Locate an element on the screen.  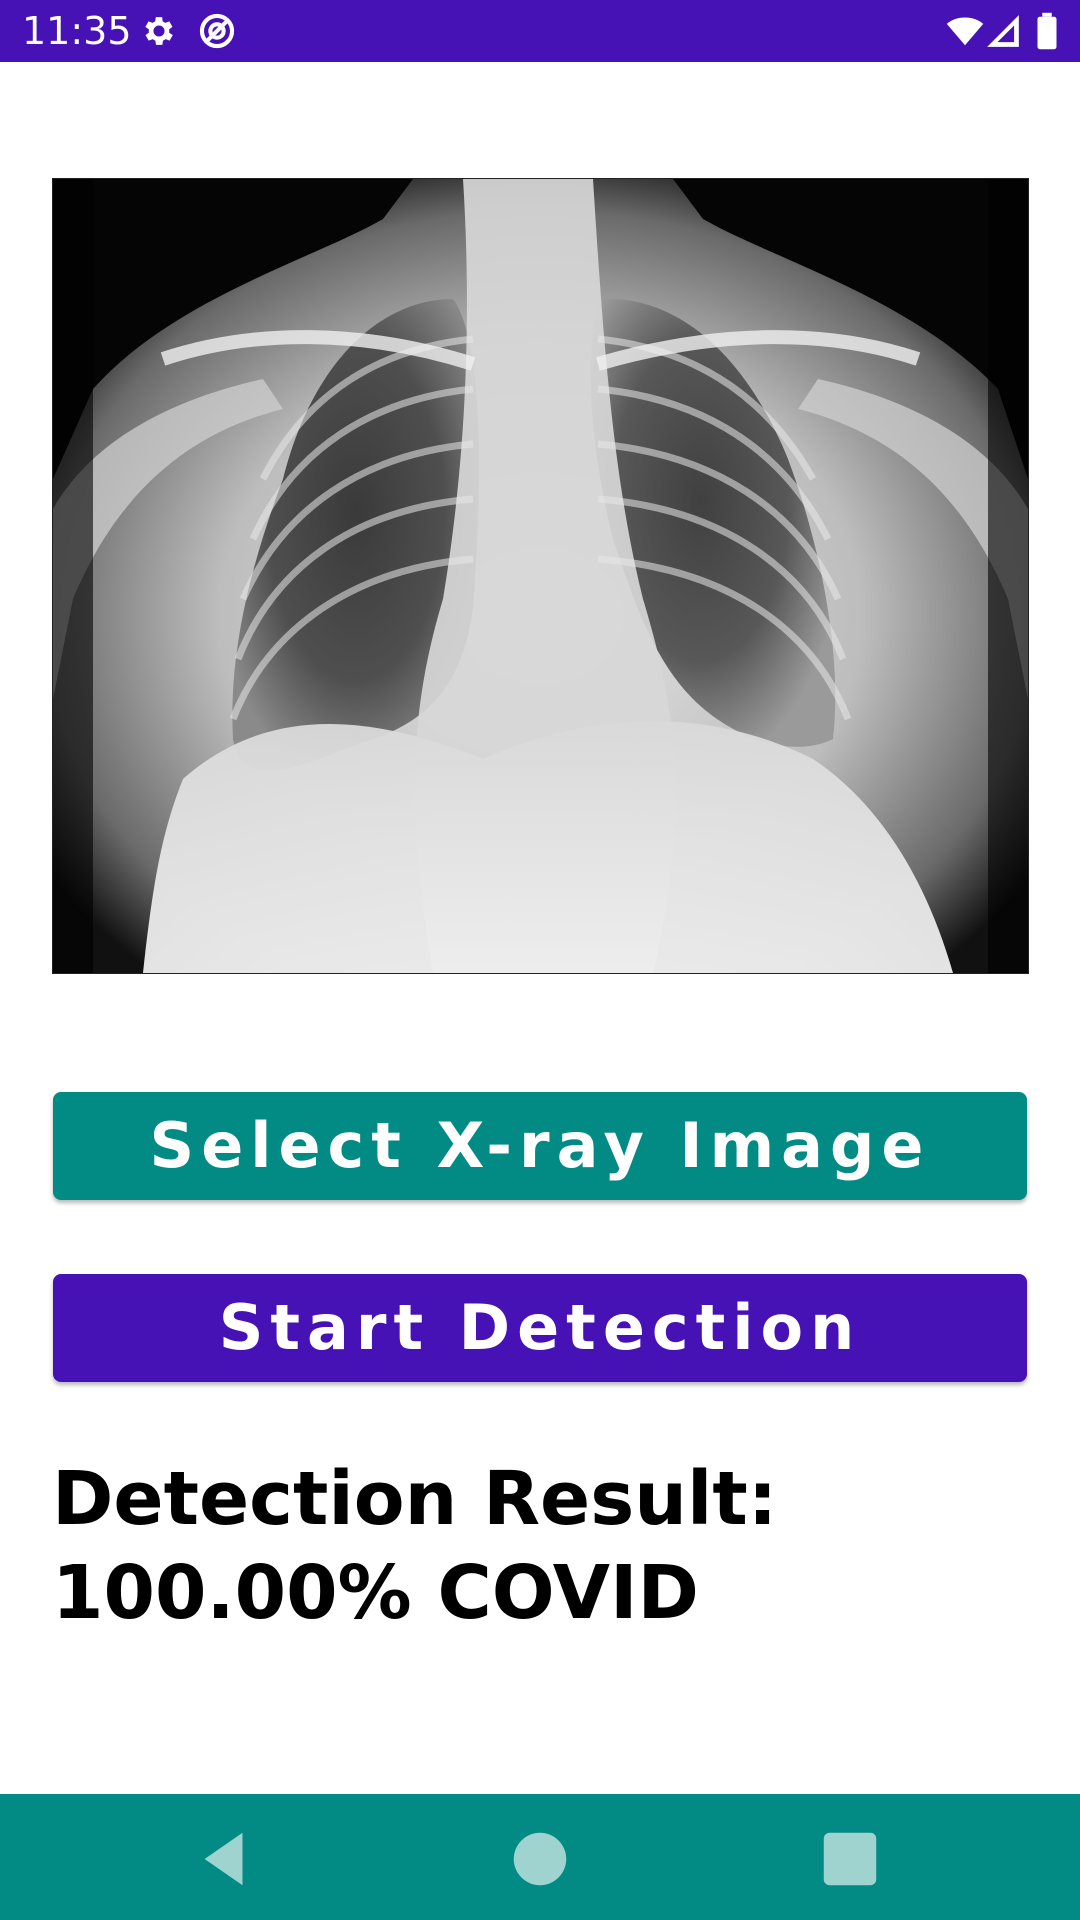
wifi-icon is located at coordinates (965, 31).